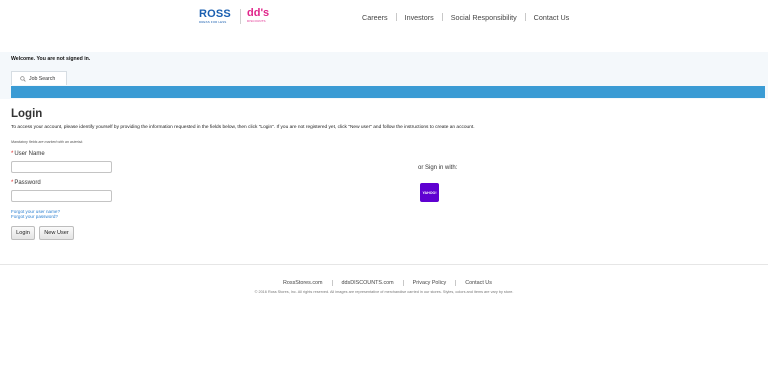 This screenshot has height=377, width=768. Describe the element at coordinates (23, 233) in the screenshot. I see `login-button: Login` at that location.